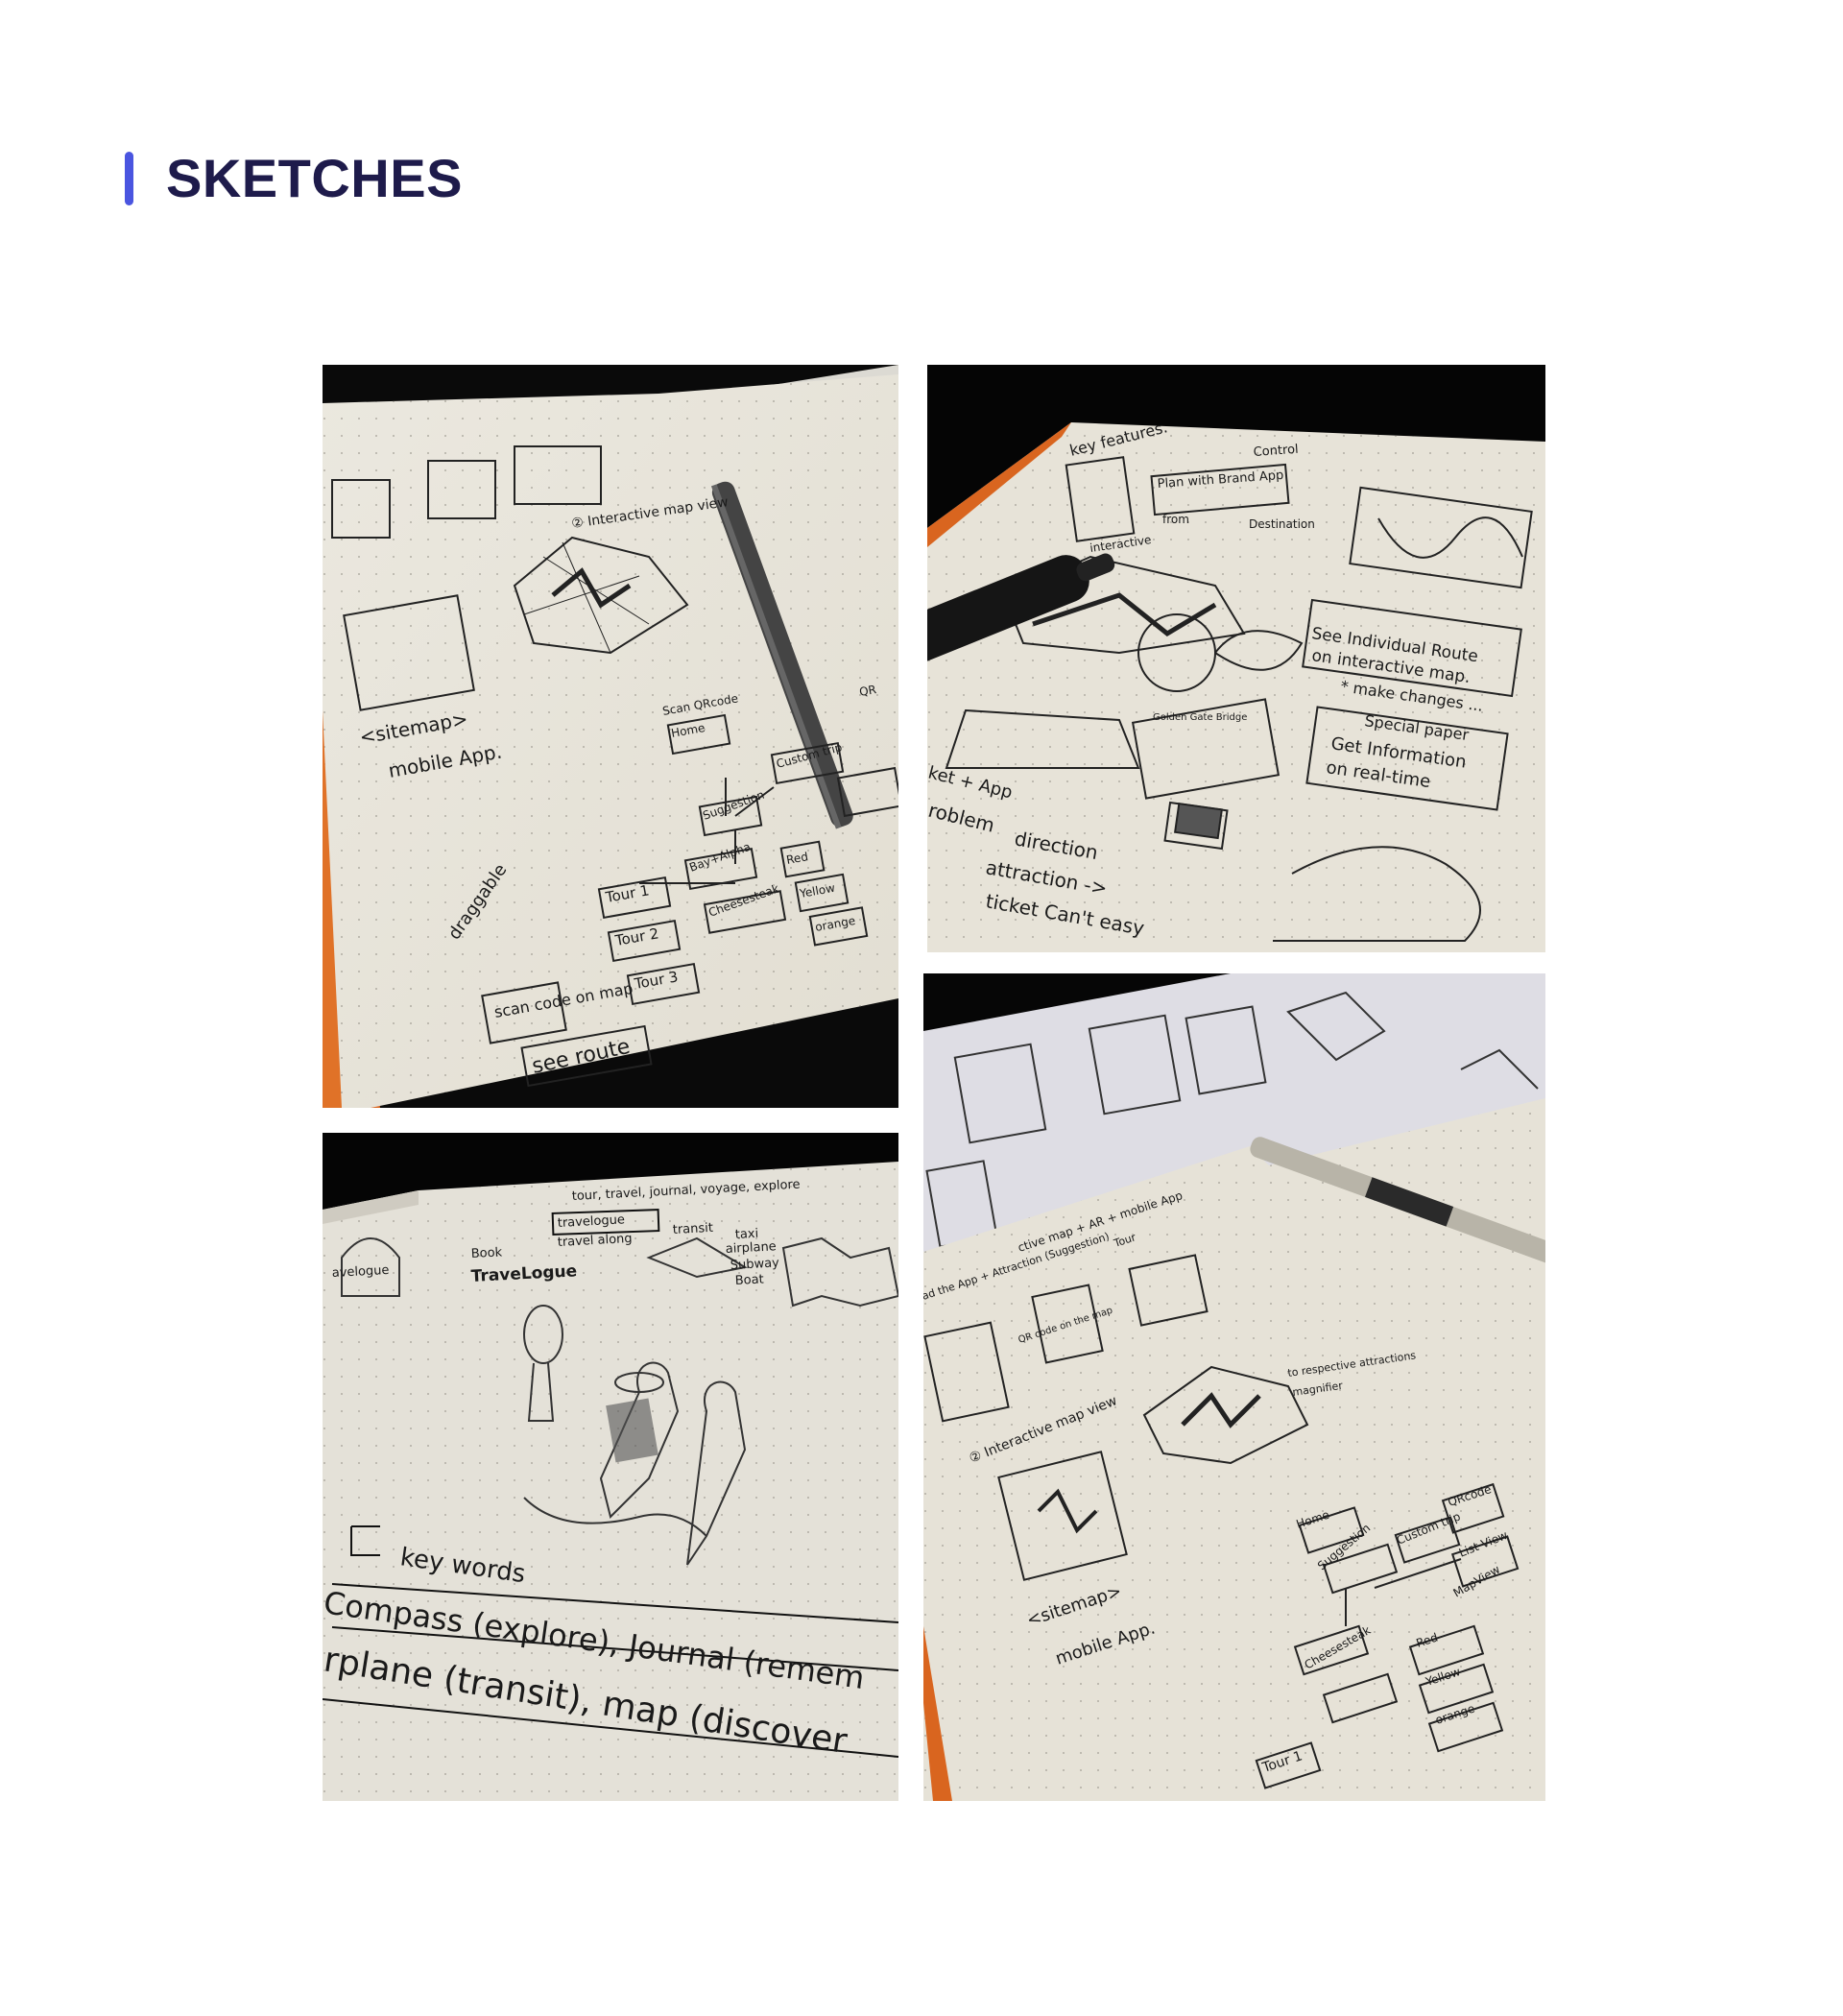  What do you see at coordinates (1200, 717) in the screenshot?
I see `sketch-label-golden: Golden Gate Bridge` at bounding box center [1200, 717].